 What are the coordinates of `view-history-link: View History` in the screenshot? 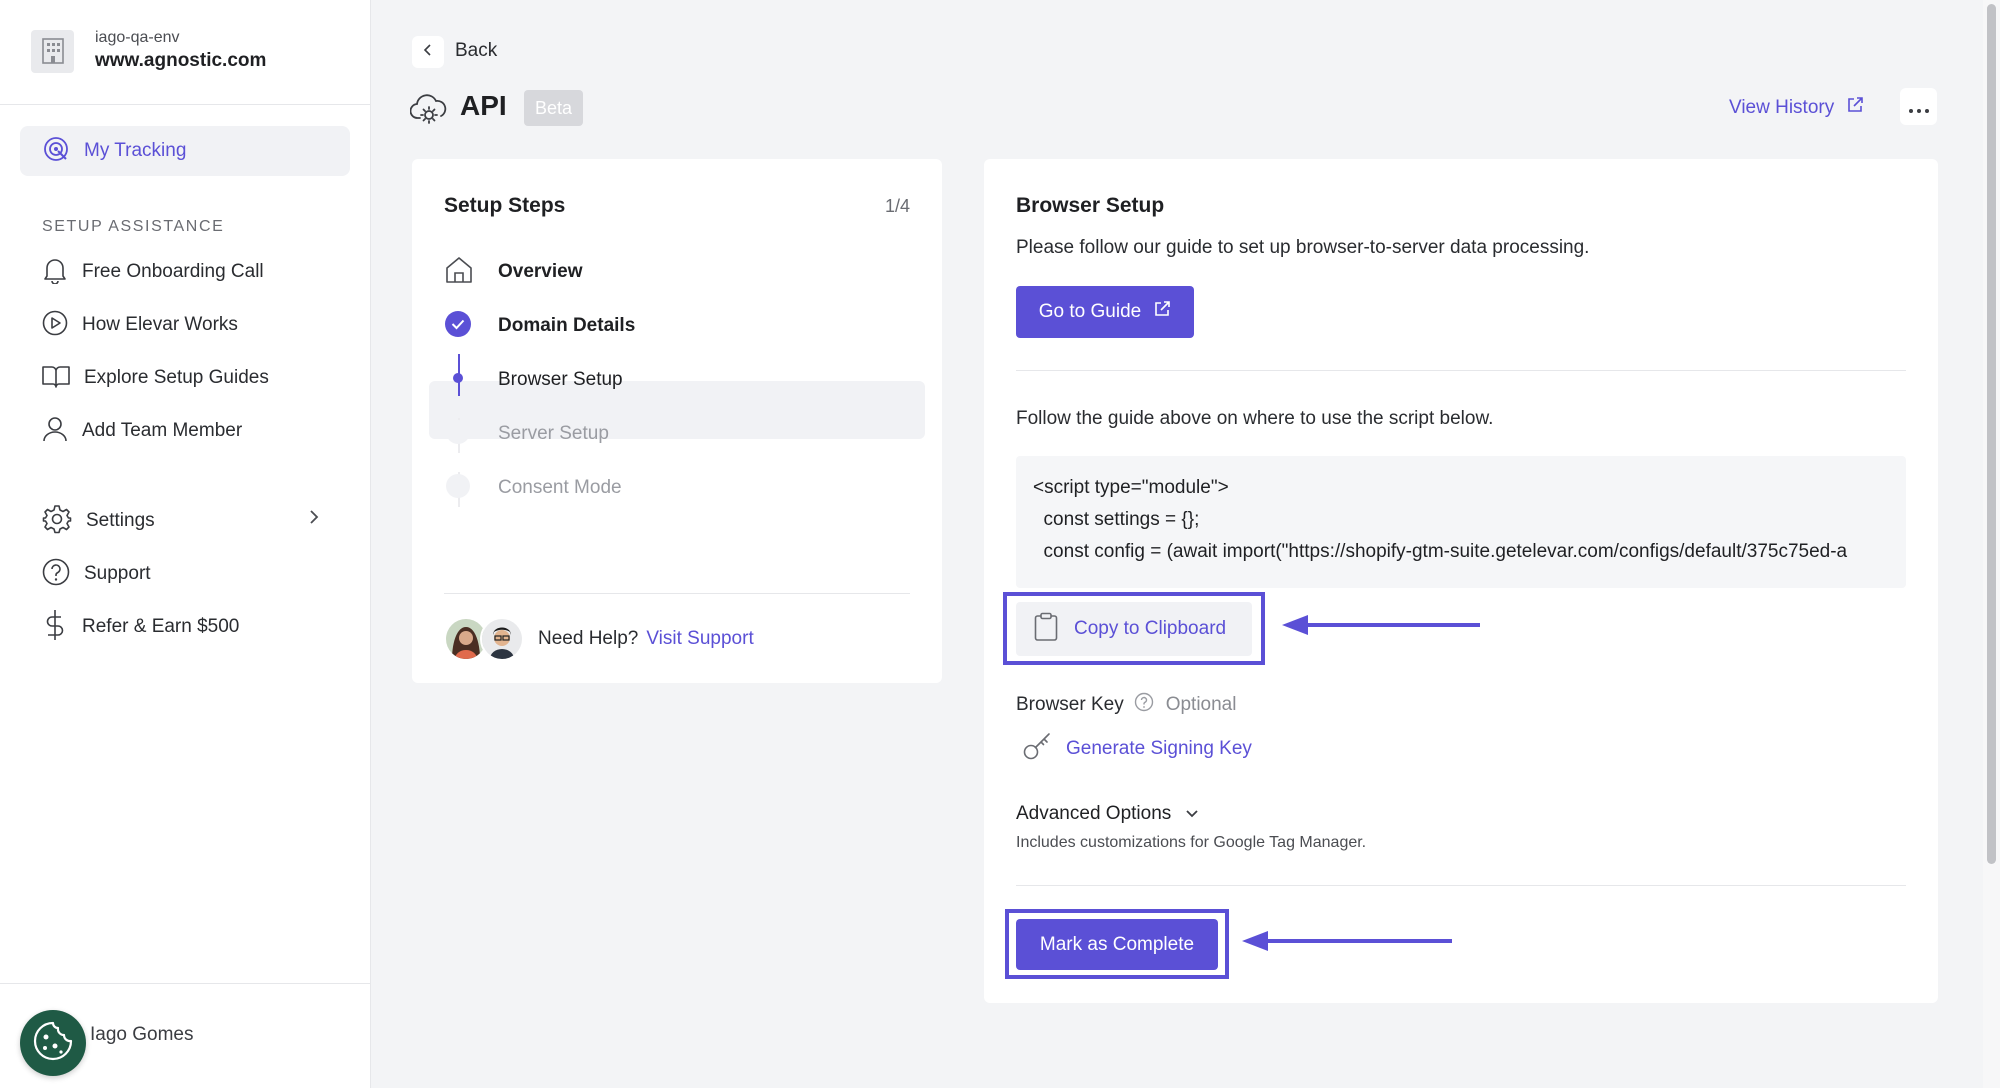 It's located at (1796, 108).